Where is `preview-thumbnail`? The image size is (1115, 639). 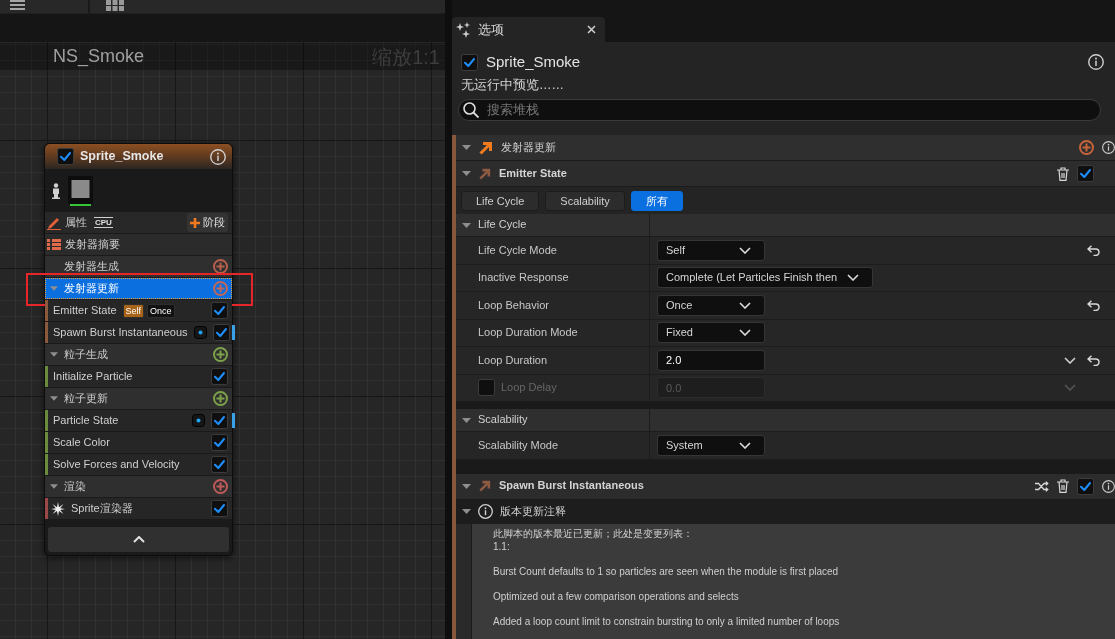
preview-thumbnail is located at coordinates (80, 190).